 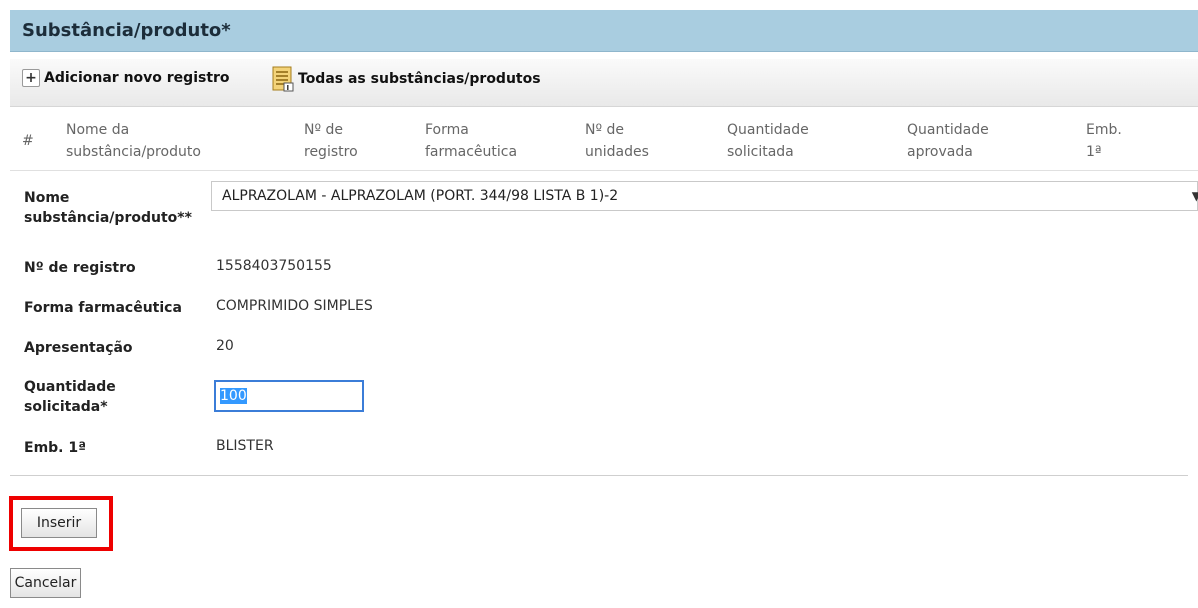 I want to click on all-products-label: Todas as substâncias/produtos, so click(x=419, y=79).